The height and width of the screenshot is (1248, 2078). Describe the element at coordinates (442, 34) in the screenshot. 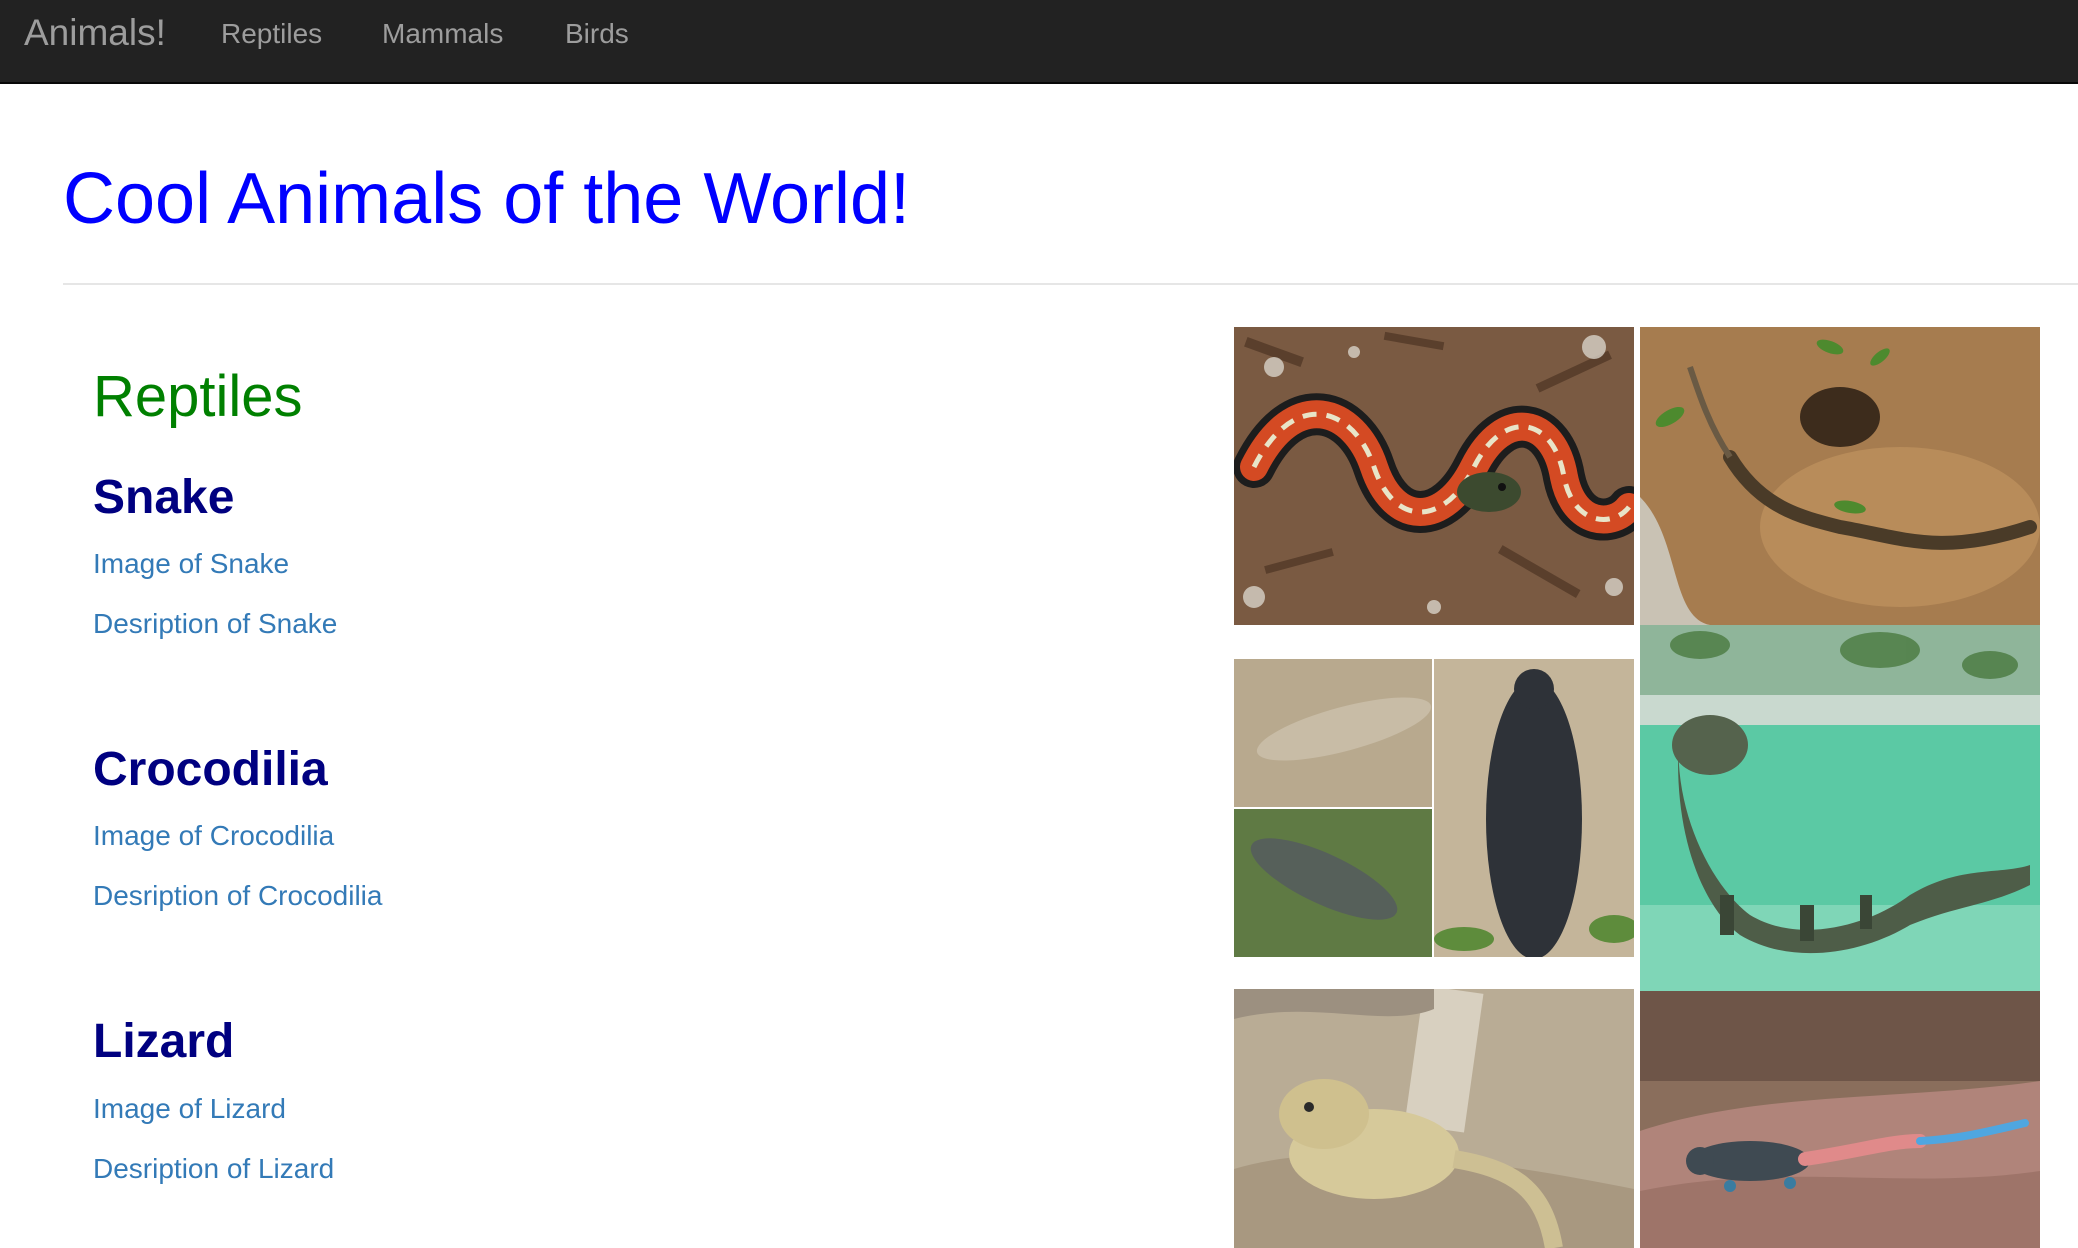

I see `nav-link-mammals: Mammals` at that location.